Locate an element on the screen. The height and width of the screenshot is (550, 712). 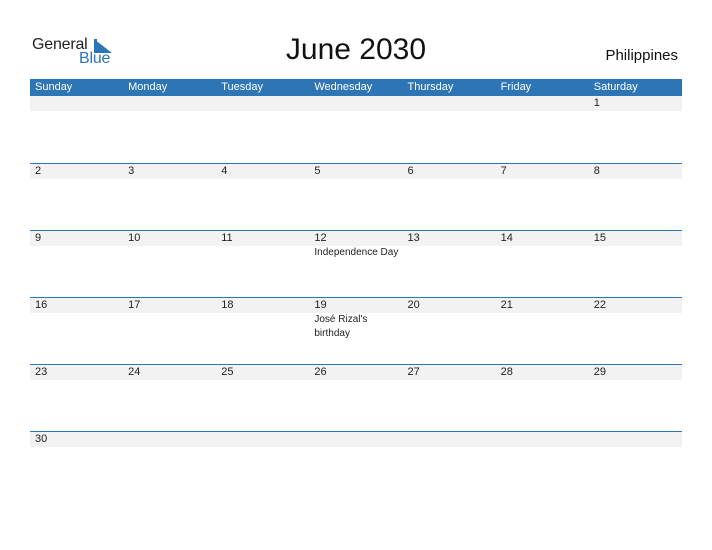
day-cell: 24 is located at coordinates (169, 372).